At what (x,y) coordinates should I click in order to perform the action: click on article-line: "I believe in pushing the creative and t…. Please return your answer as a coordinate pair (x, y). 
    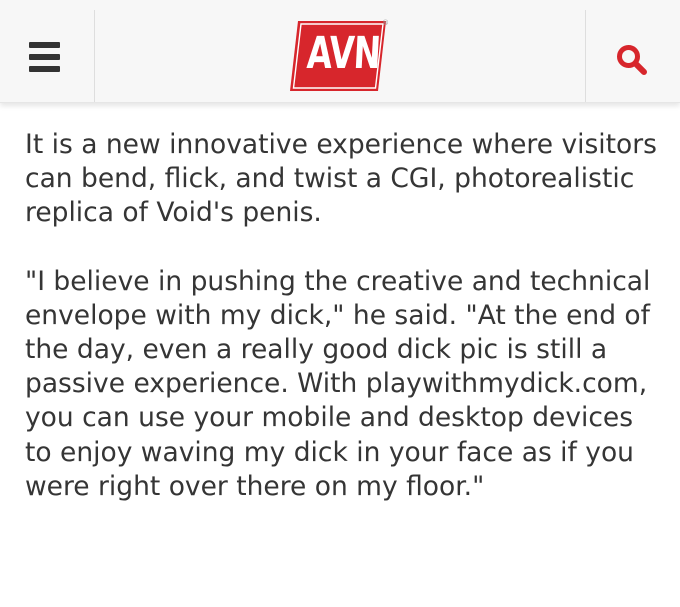
    Looking at the image, I should click on (338, 281).